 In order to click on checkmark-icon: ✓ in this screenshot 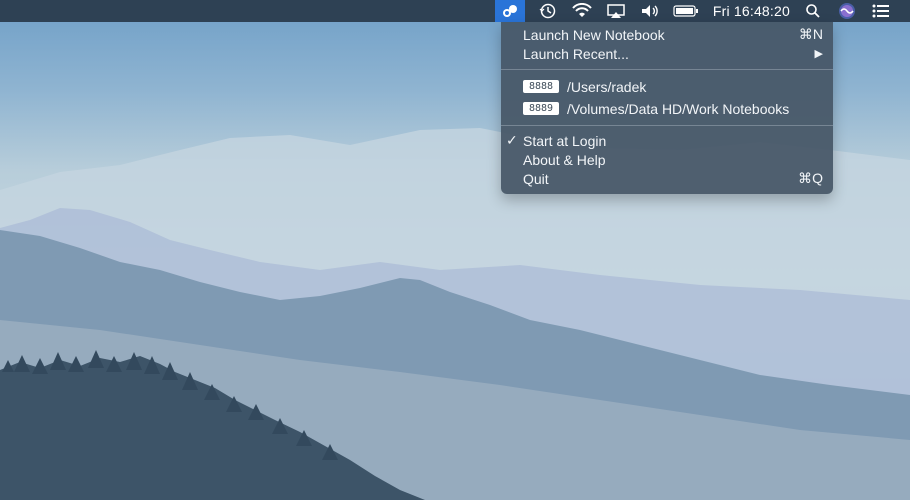, I will do `click(512, 140)`.